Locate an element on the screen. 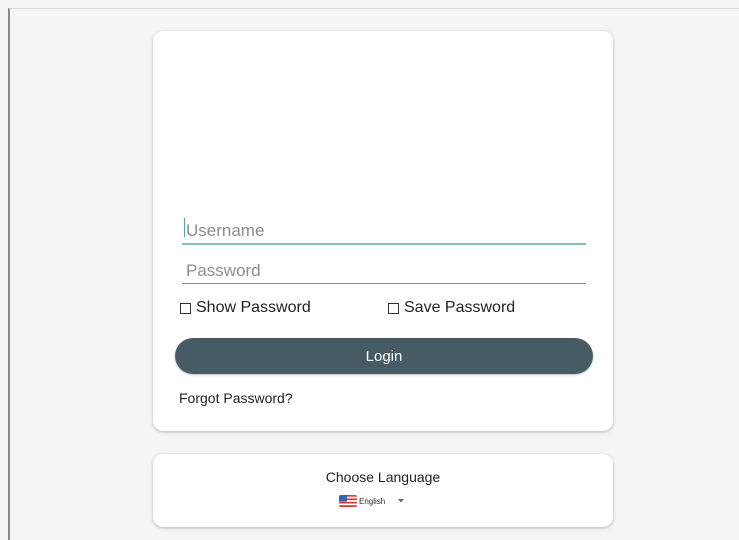 The image size is (739, 540). selected-language-label: English is located at coordinates (372, 501).